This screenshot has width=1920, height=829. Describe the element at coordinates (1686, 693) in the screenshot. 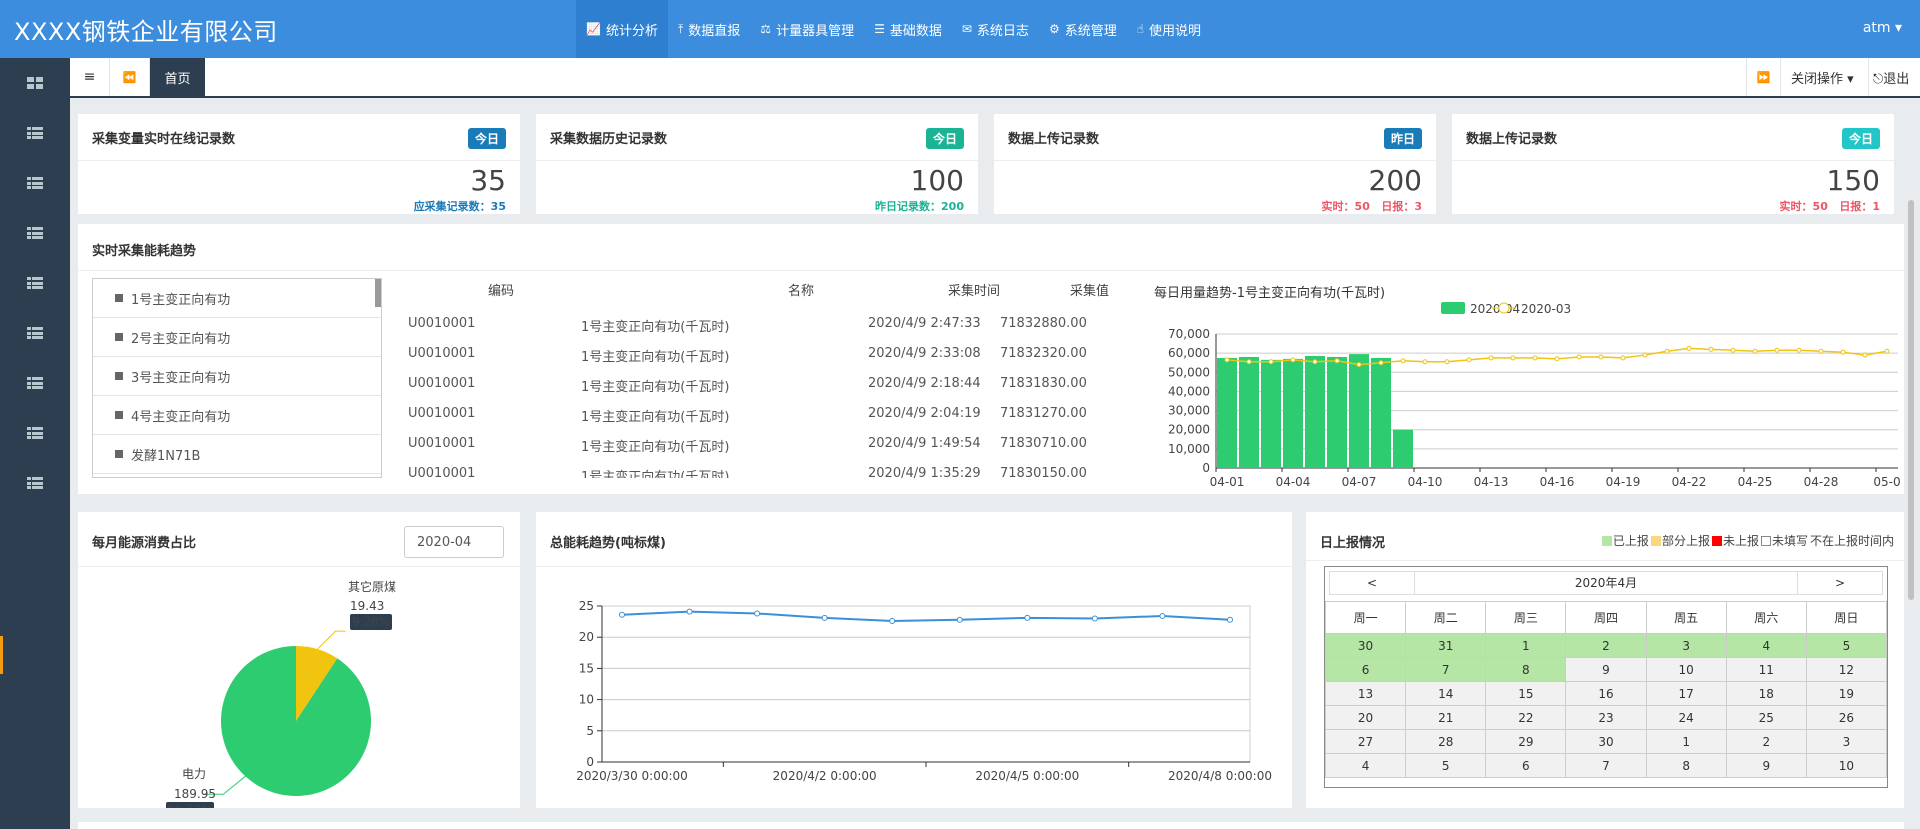

I see `calendar-day: 17` at that location.